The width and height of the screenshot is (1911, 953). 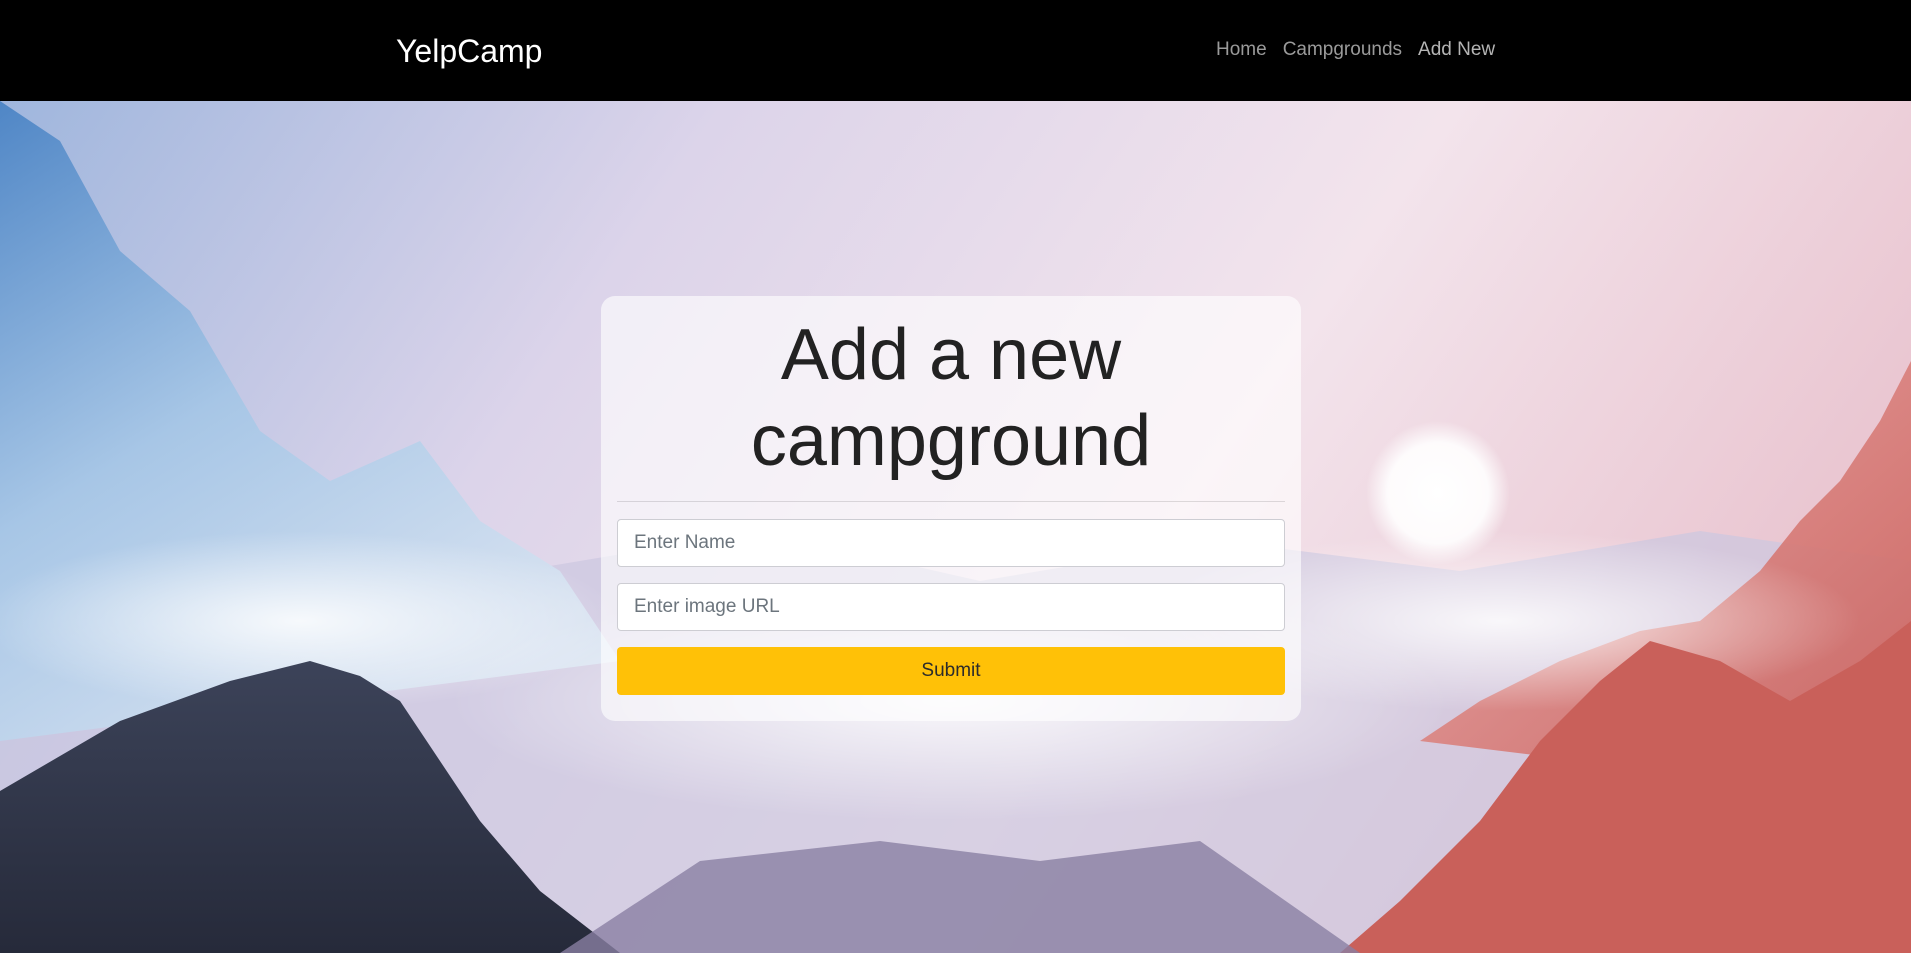 What do you see at coordinates (955, 50) in the screenshot?
I see `navbar: YelpCamp Home Campgrounds Add New` at bounding box center [955, 50].